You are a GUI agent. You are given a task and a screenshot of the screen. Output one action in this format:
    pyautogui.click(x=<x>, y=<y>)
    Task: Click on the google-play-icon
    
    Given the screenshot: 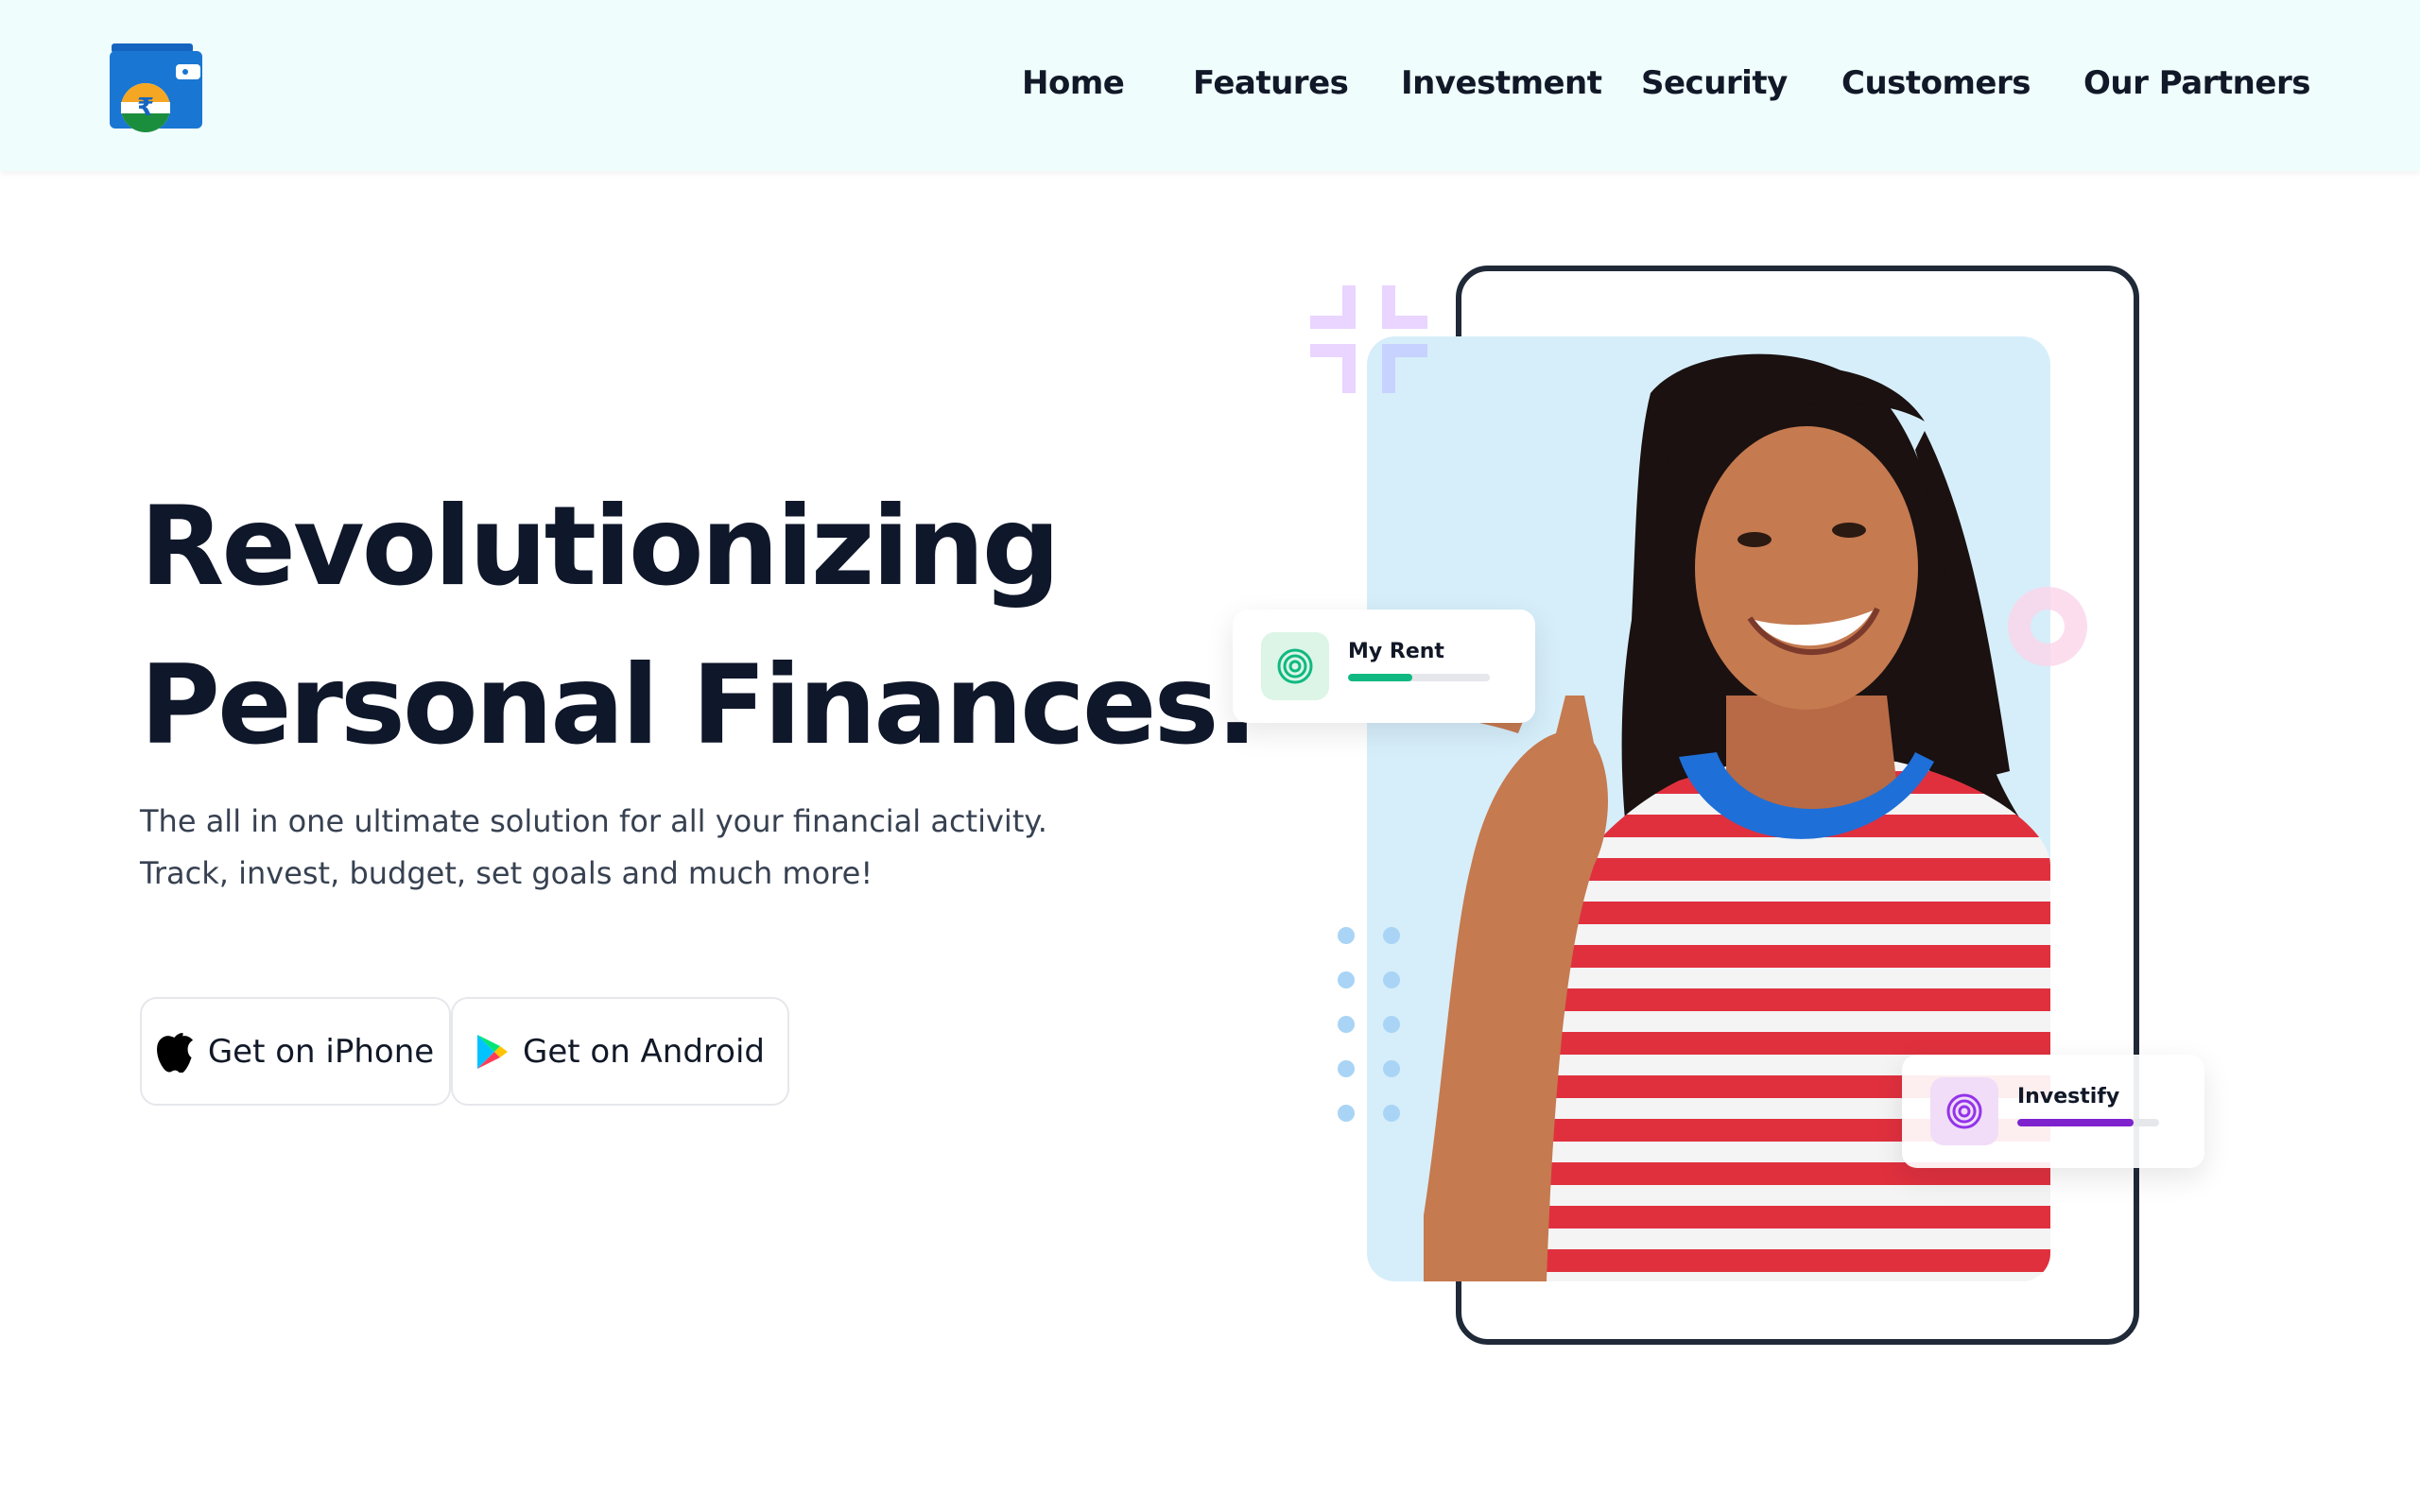 What is the action you would take?
    pyautogui.click(x=492, y=1051)
    